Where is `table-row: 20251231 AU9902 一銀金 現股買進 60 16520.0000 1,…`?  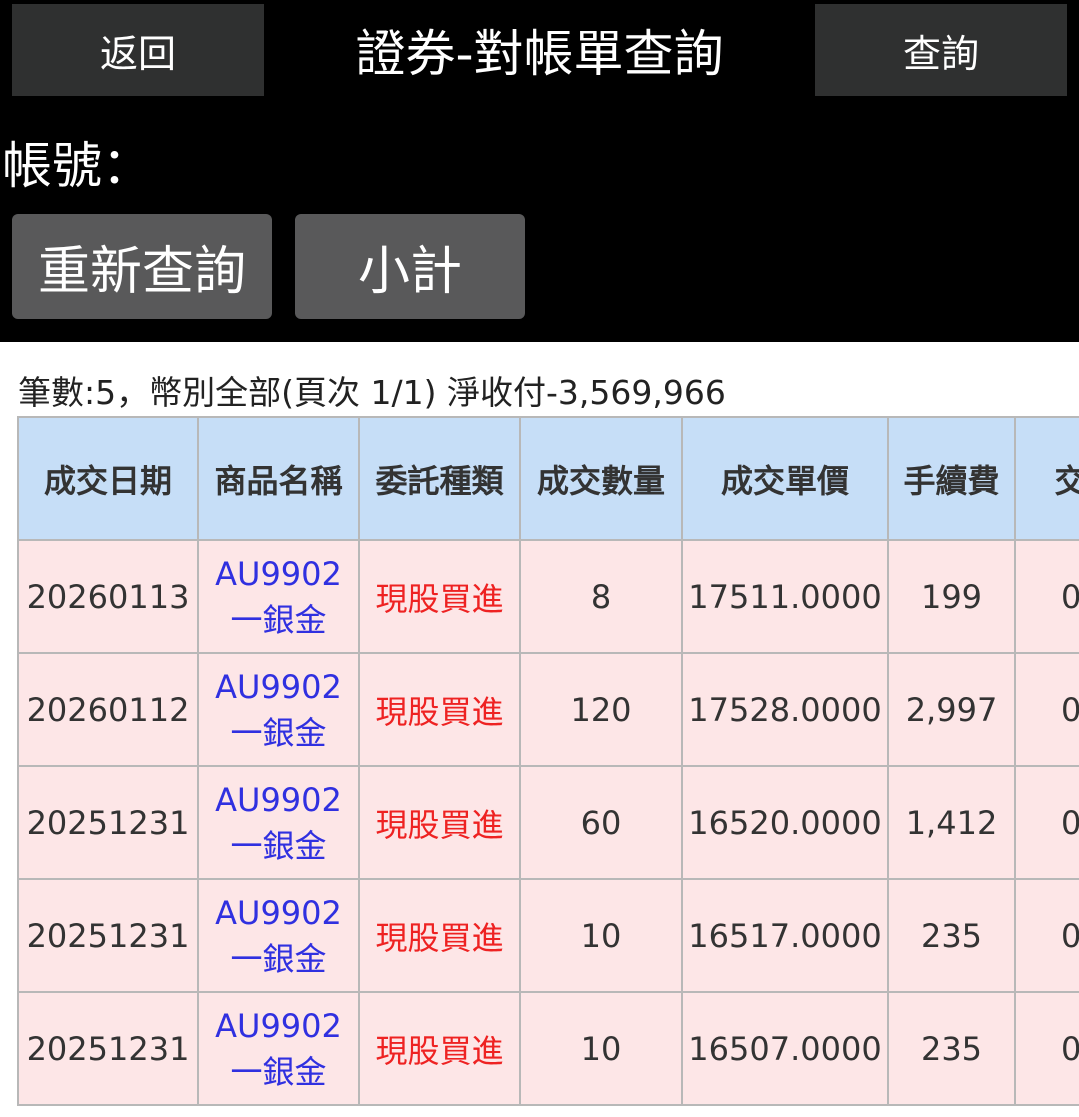 table-row: 20251231 AU9902 一銀金 現股買進 60 16520.0000 1,… is located at coordinates (548, 822).